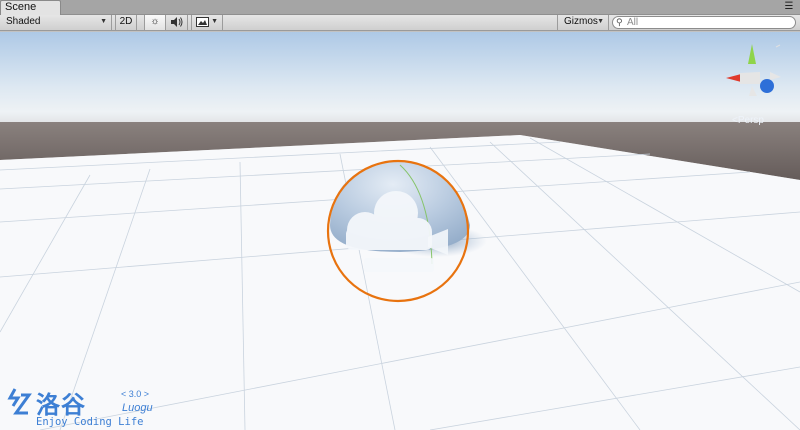  I want to click on scene-toolbar: Shaded ▼ 2D ☼ ▼ Gizmos ▼ ⚲, so click(400, 23).